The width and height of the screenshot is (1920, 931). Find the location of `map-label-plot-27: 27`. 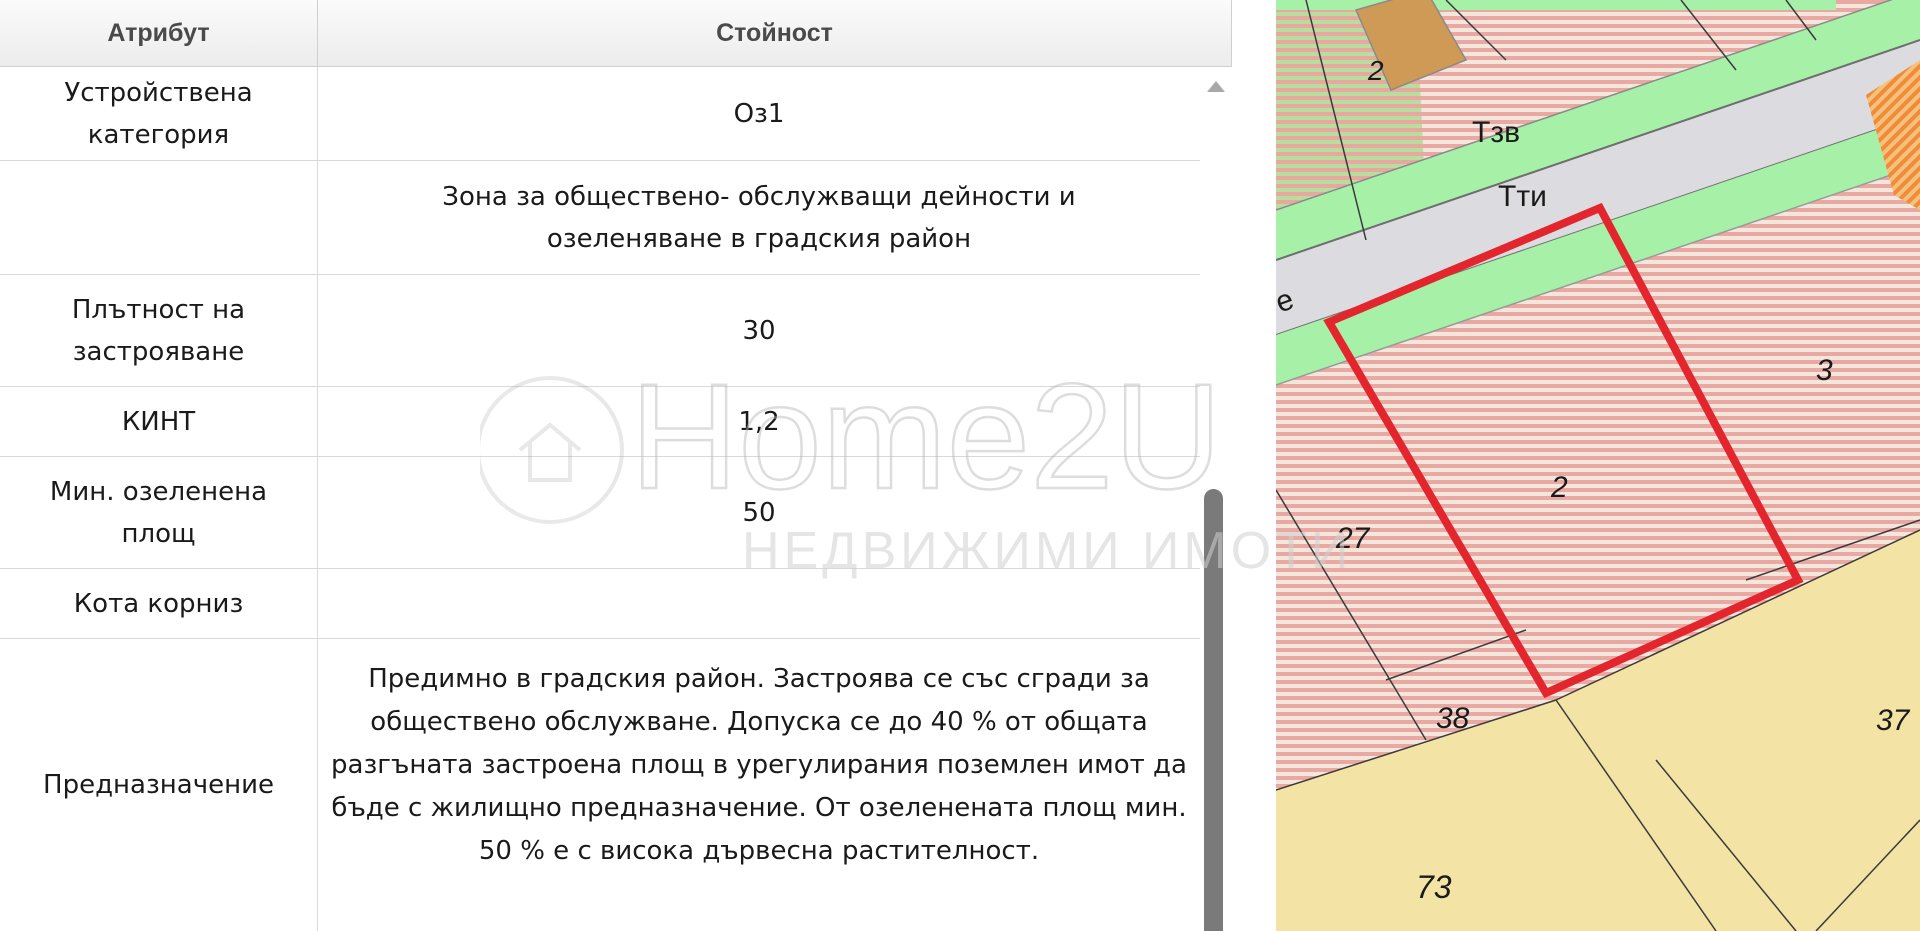

map-label-plot-27: 27 is located at coordinates (1353, 538).